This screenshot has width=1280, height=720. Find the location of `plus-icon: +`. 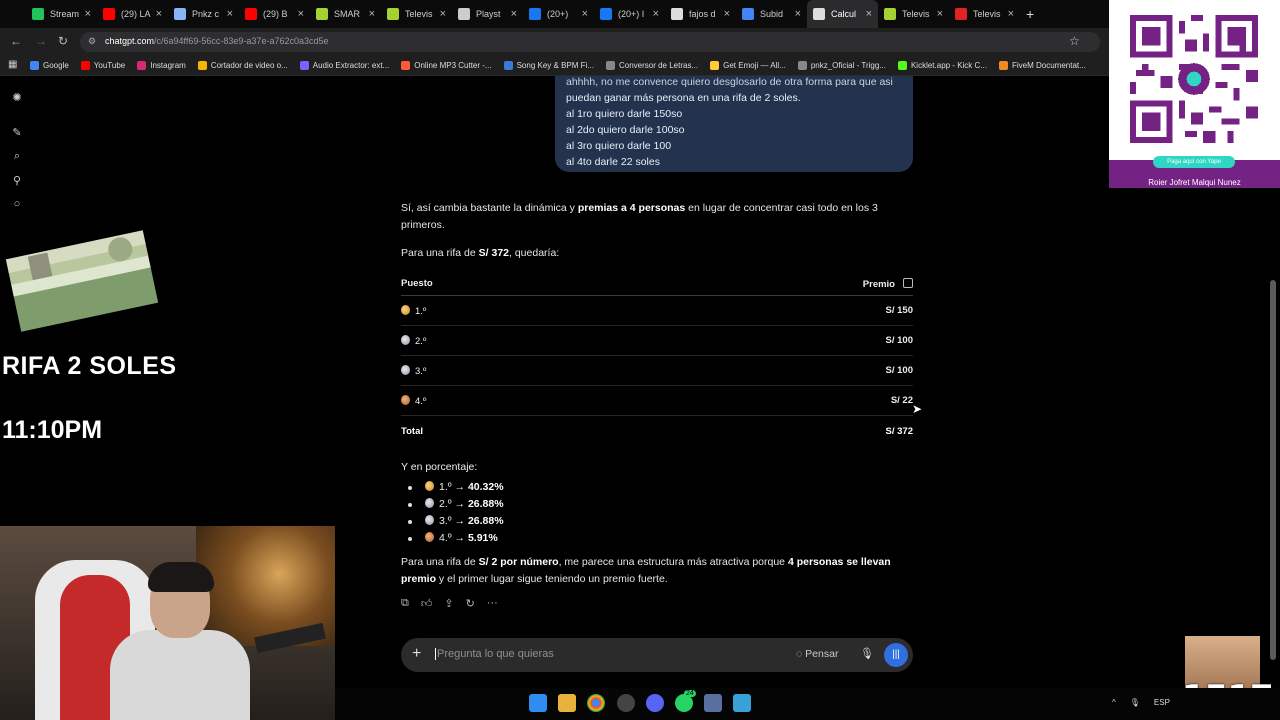

plus-icon: + is located at coordinates (416, 654).